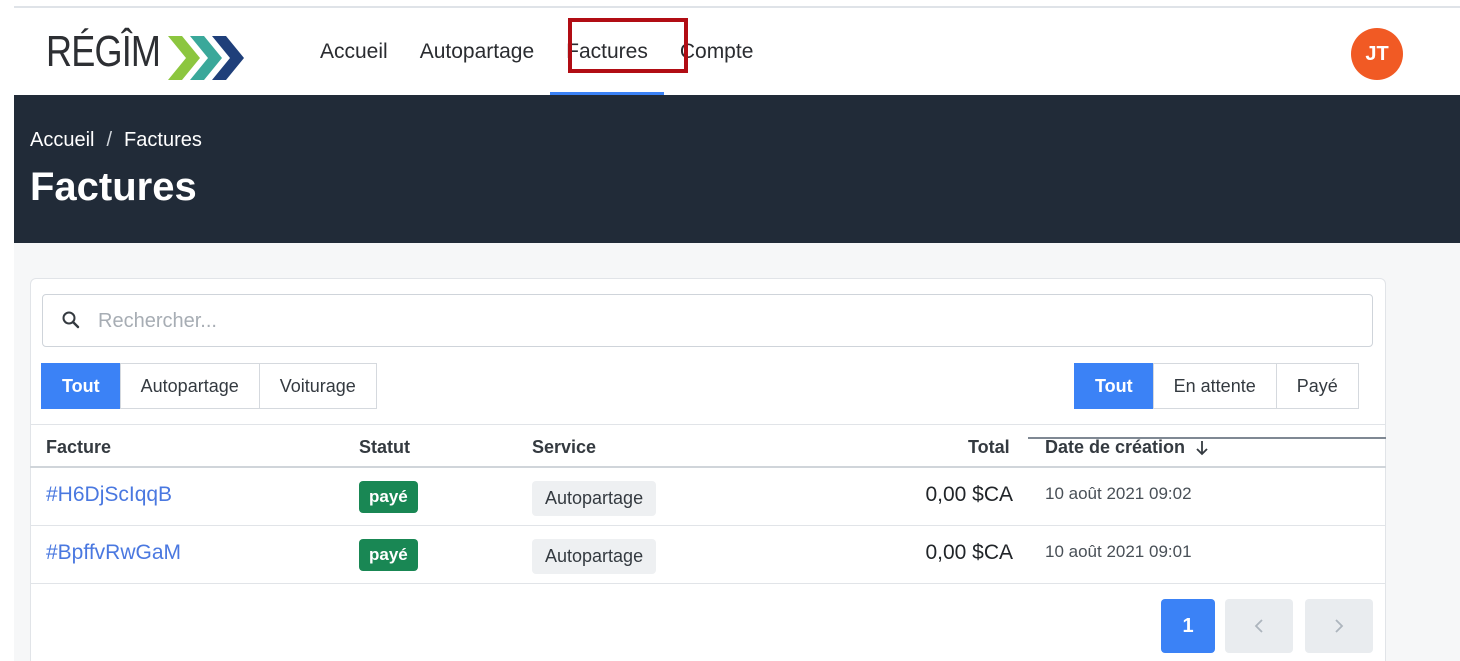 This screenshot has height=661, width=1460. I want to click on breadcrumb-current: Factures, so click(163, 140).